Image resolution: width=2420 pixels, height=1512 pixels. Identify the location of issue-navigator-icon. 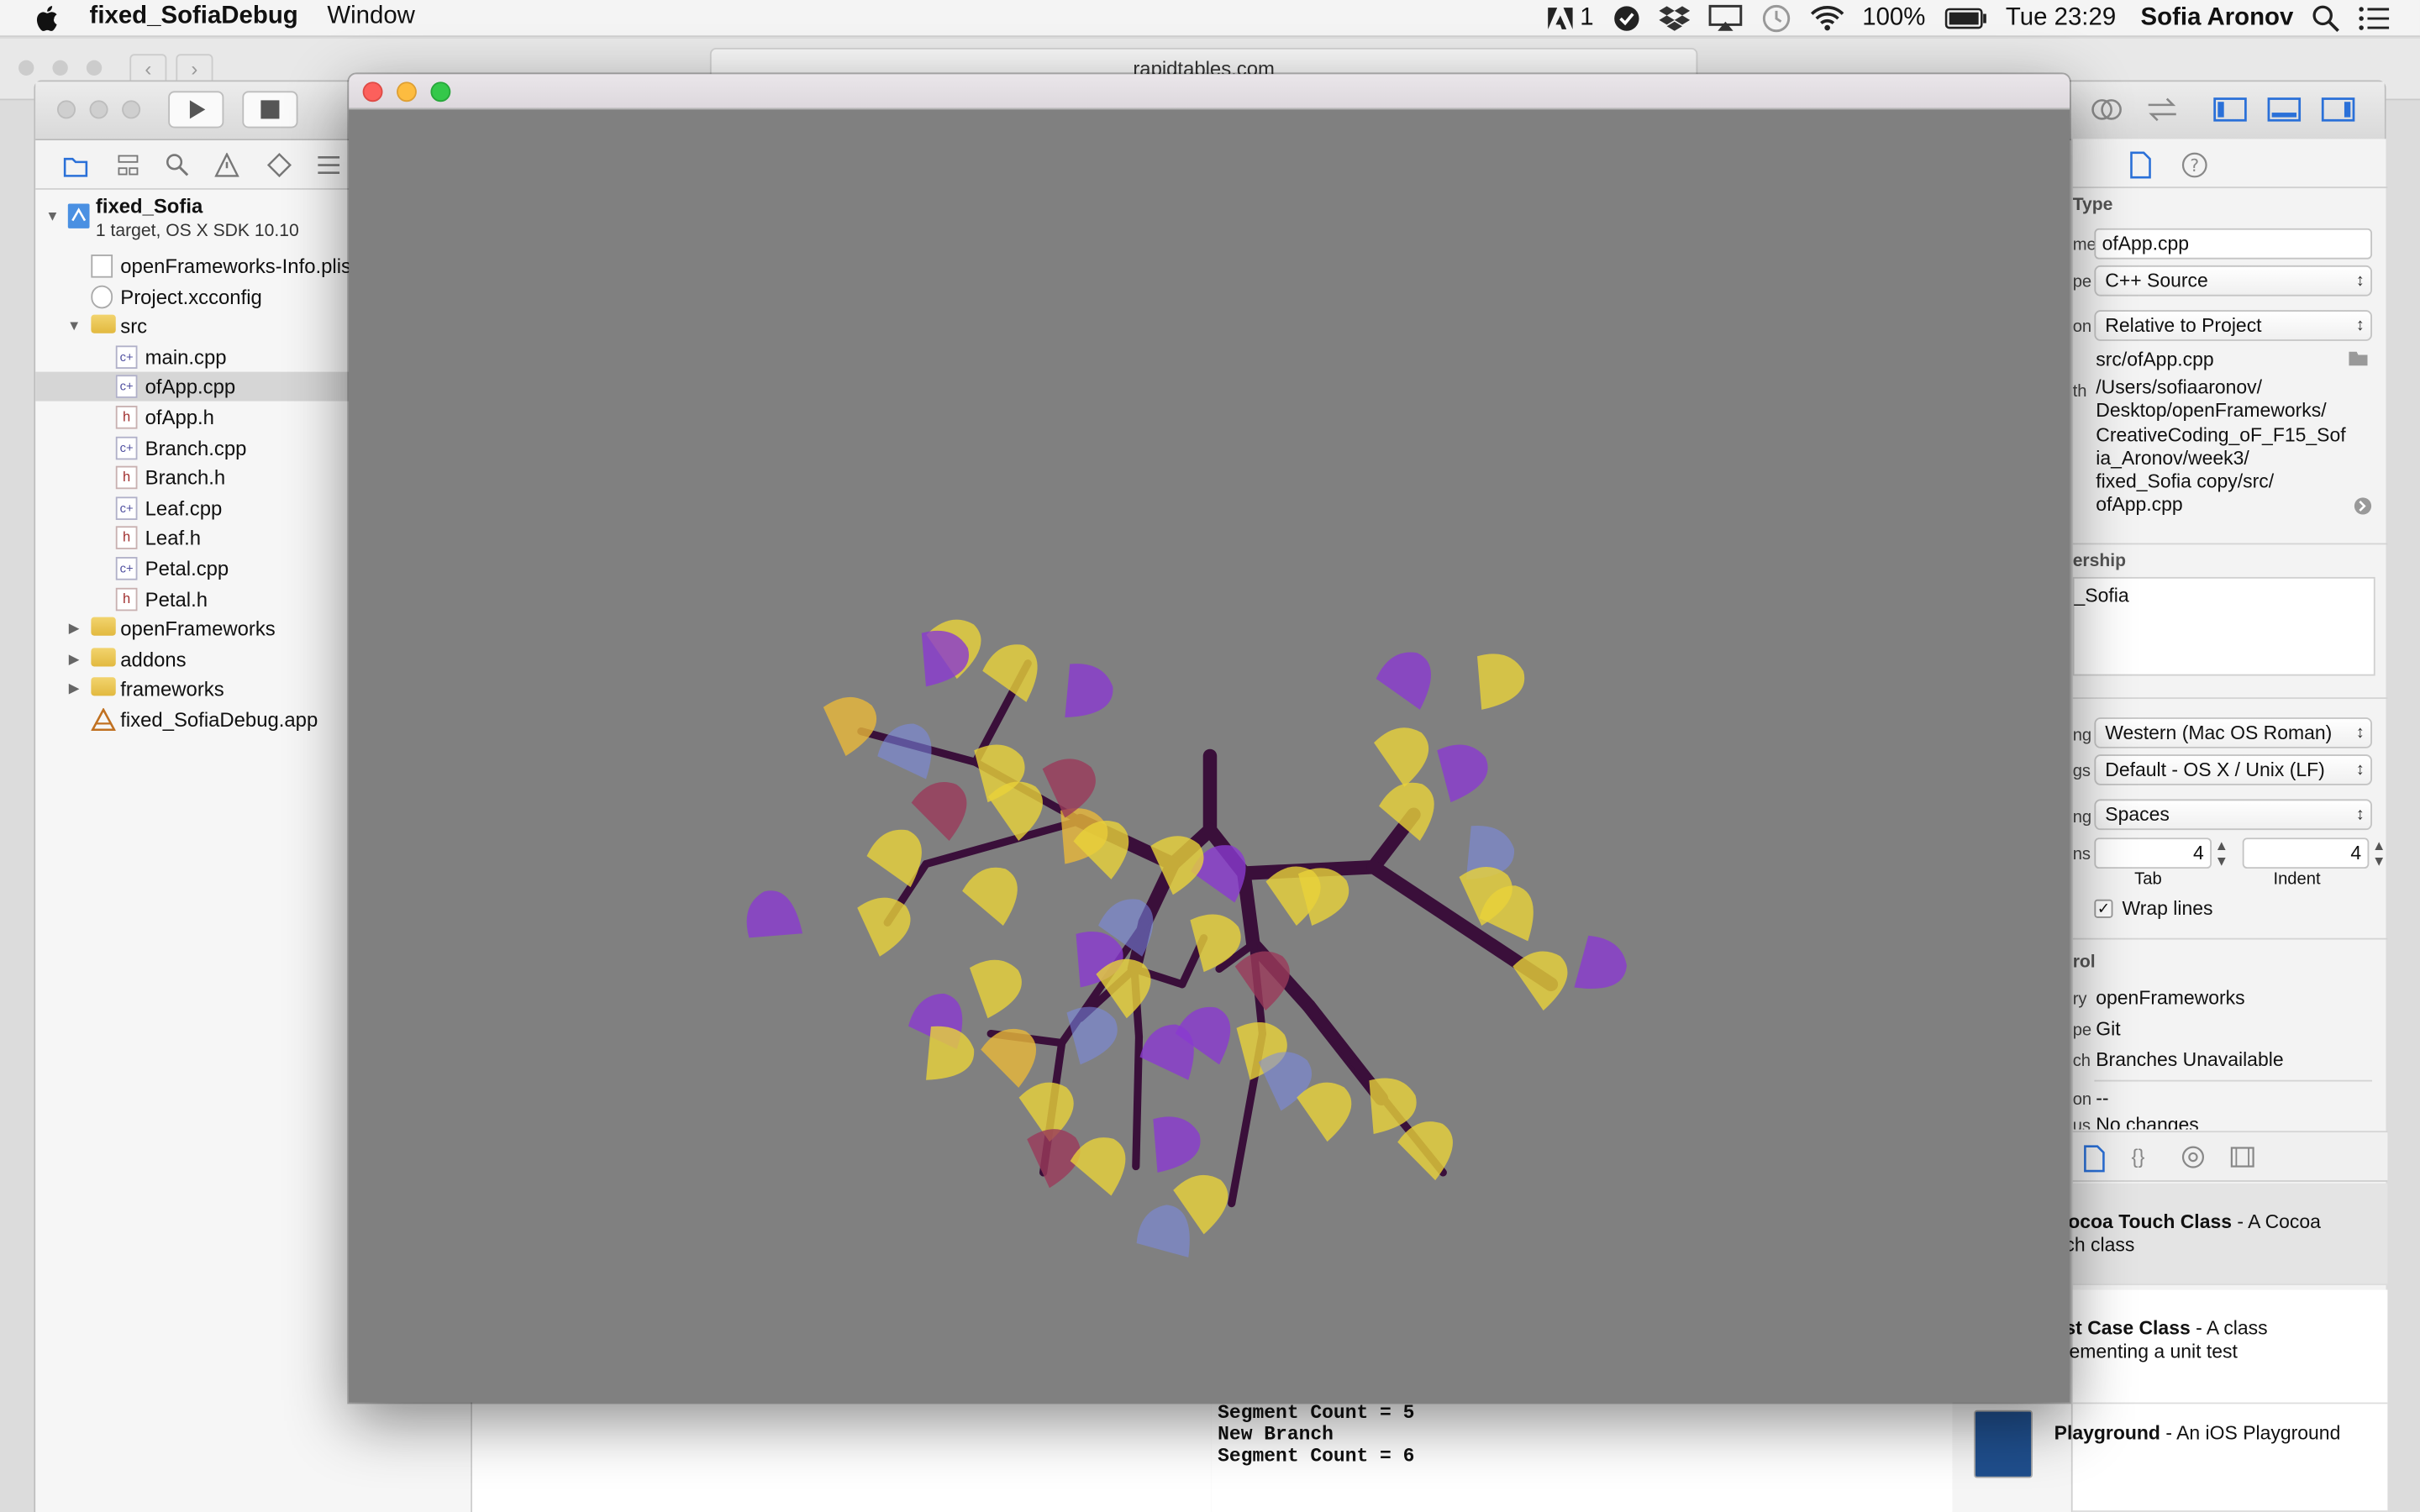
(226, 164).